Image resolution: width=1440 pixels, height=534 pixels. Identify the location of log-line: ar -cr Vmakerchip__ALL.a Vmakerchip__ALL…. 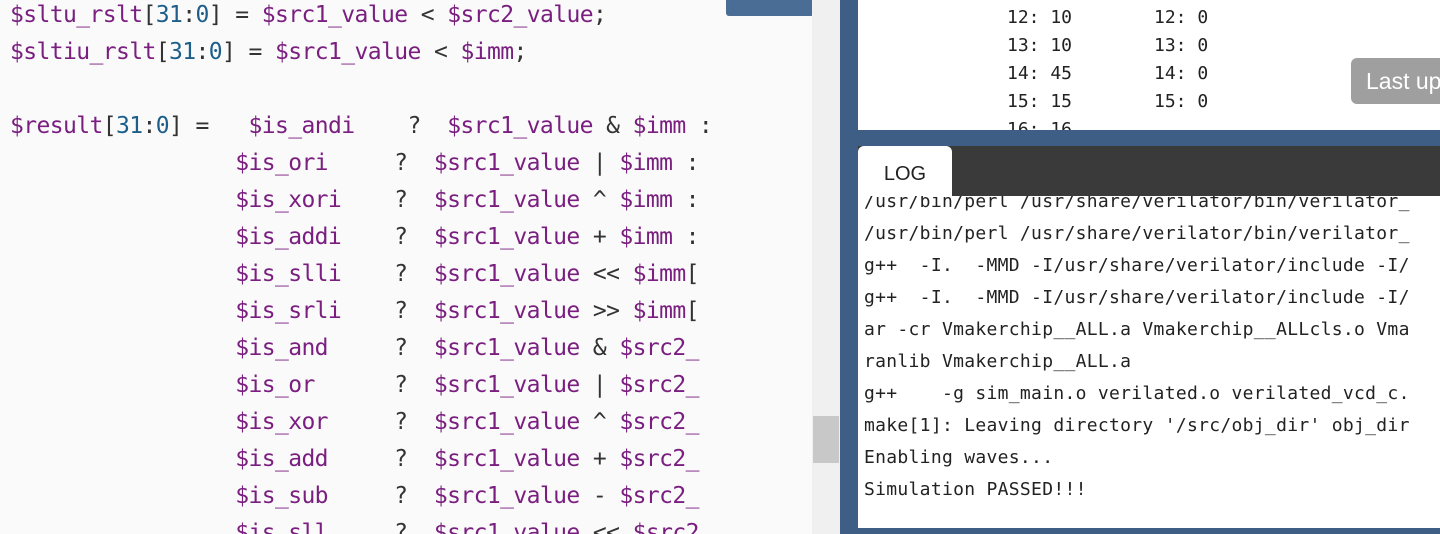
(1137, 329).